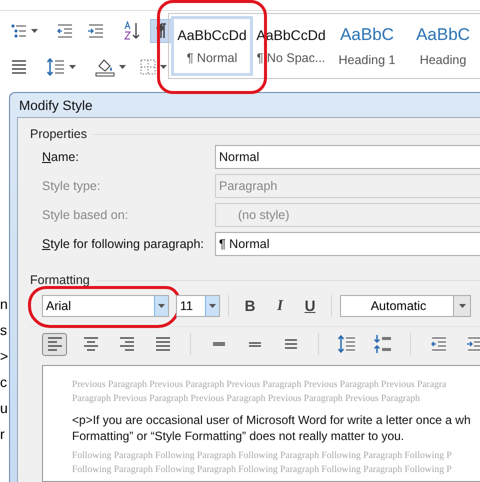 The height and width of the screenshot is (482, 480). Describe the element at coordinates (4, 408) in the screenshot. I see `document-text: u` at that location.